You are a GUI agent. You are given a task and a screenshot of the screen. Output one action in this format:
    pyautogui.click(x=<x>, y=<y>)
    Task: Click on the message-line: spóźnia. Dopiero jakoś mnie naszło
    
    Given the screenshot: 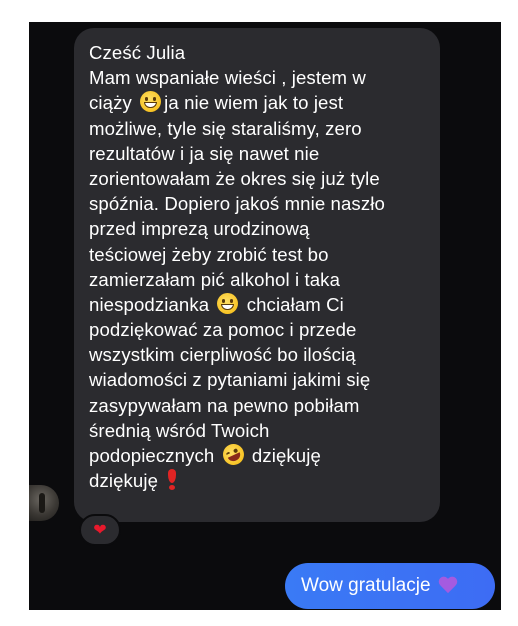 What is the action you would take?
    pyautogui.click(x=237, y=204)
    